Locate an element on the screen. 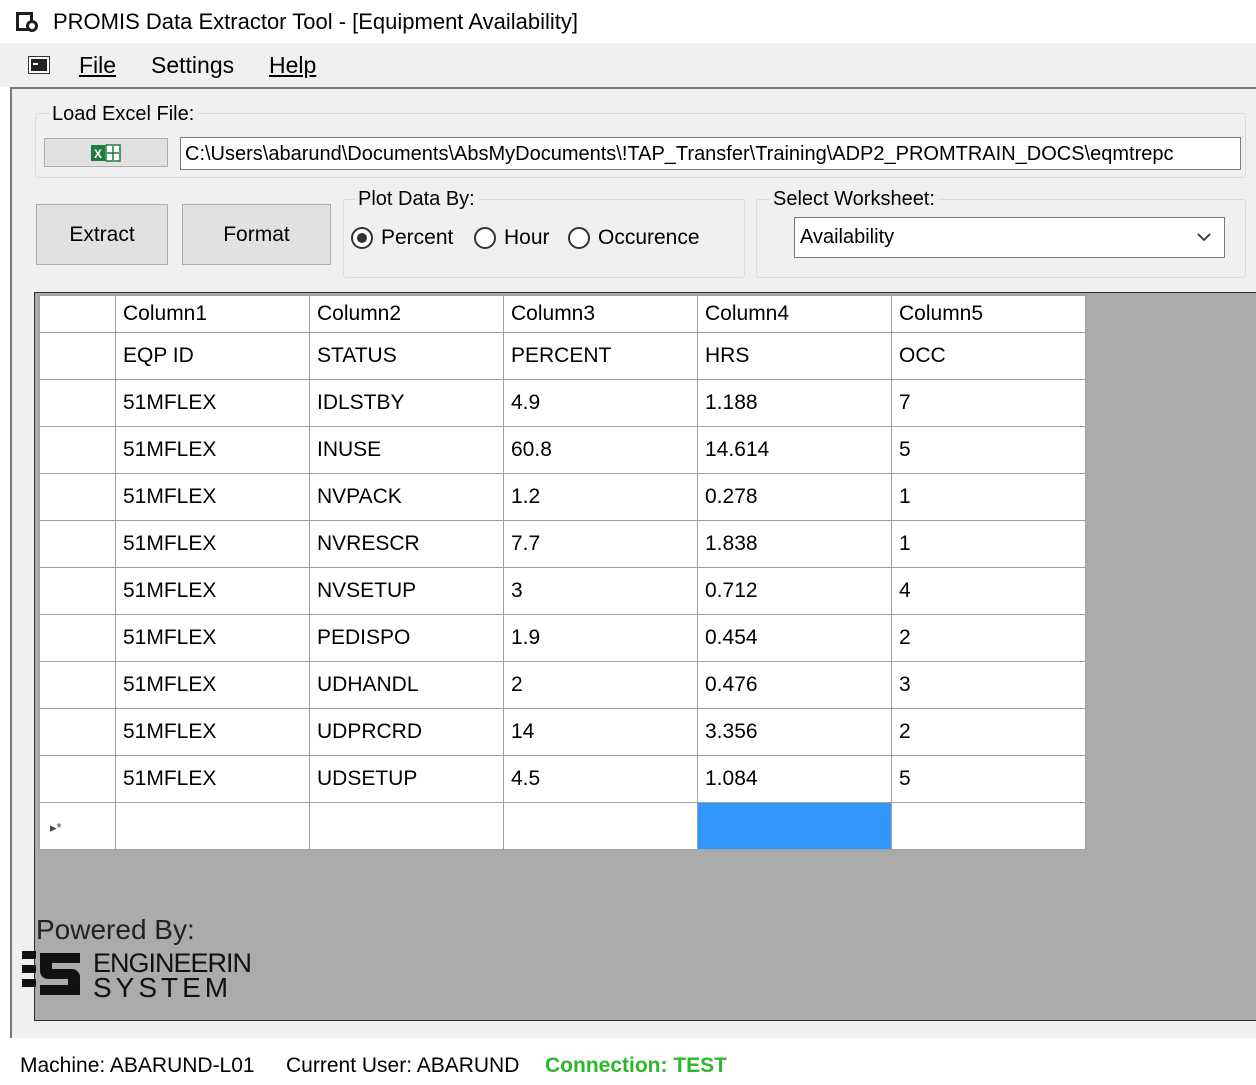  grid-cell: 3.356 is located at coordinates (794, 732).